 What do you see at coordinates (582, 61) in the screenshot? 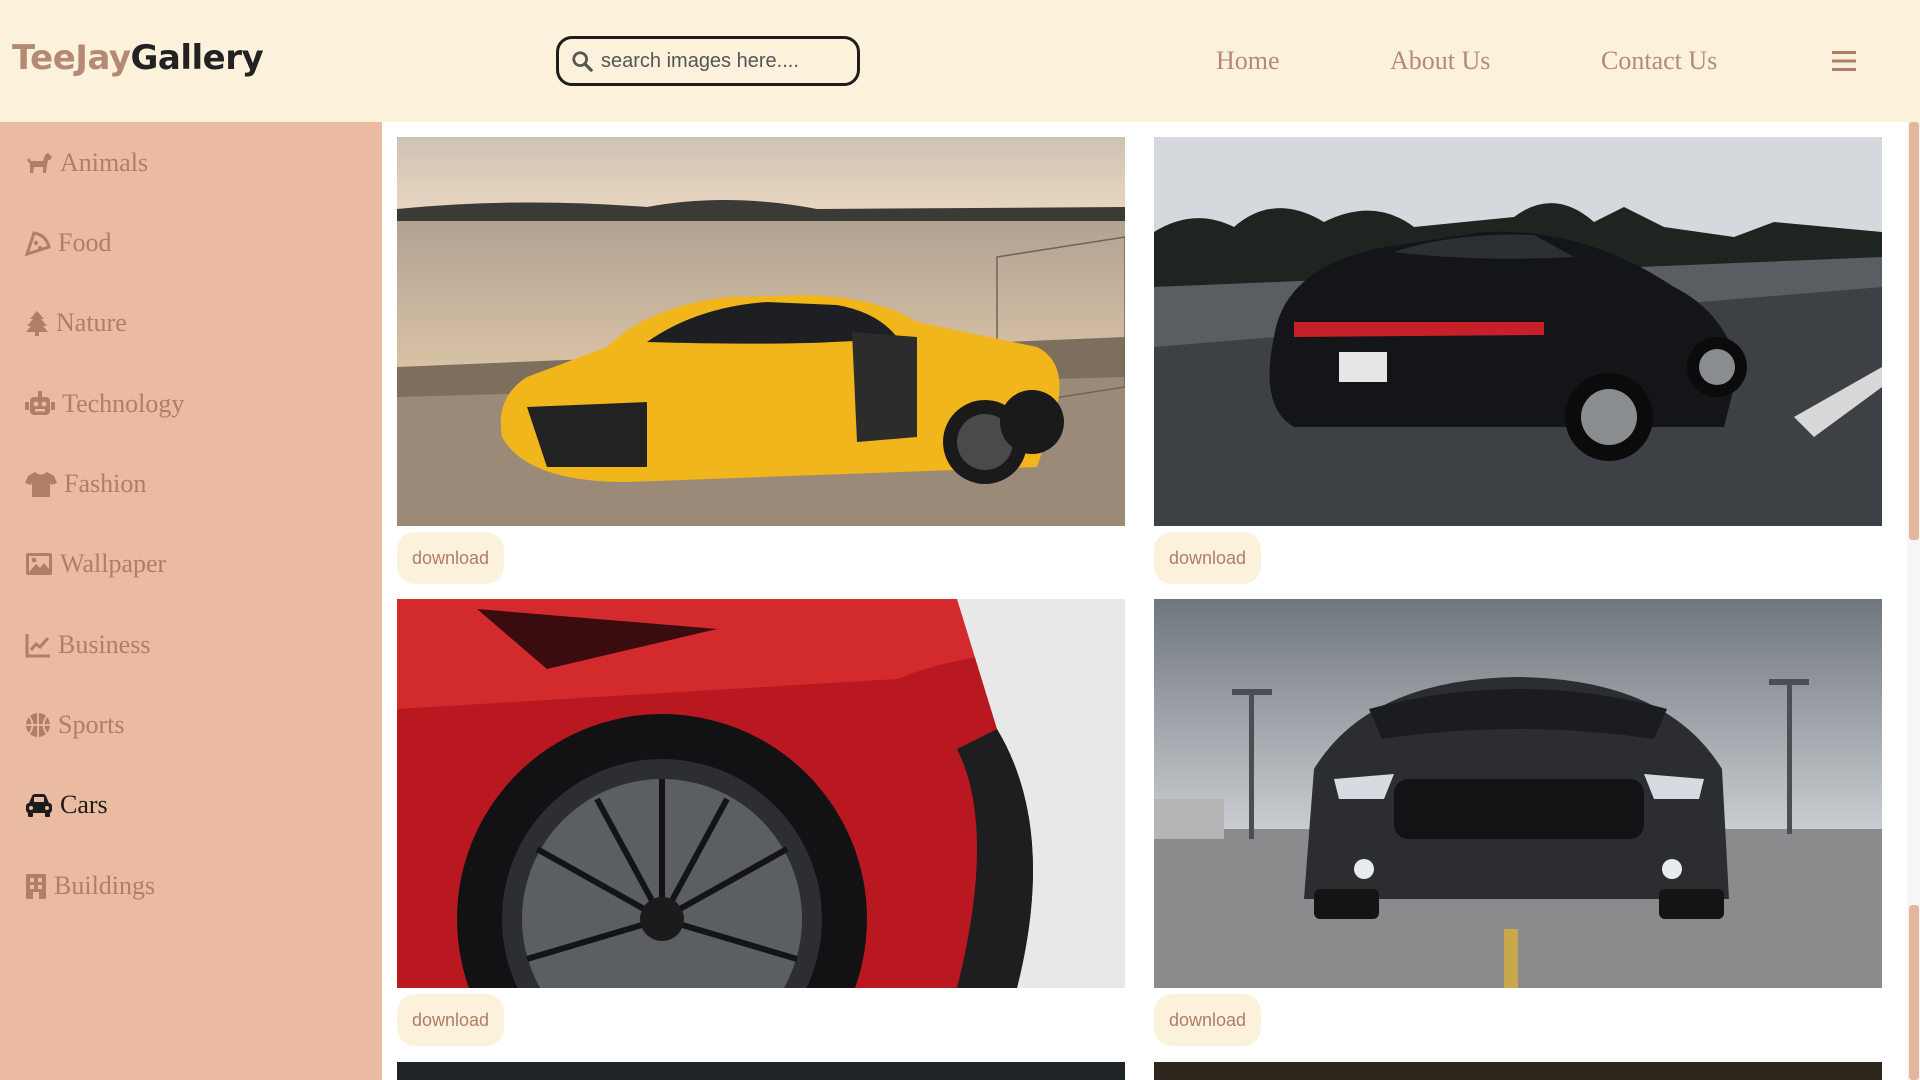
I see `search-icon` at bounding box center [582, 61].